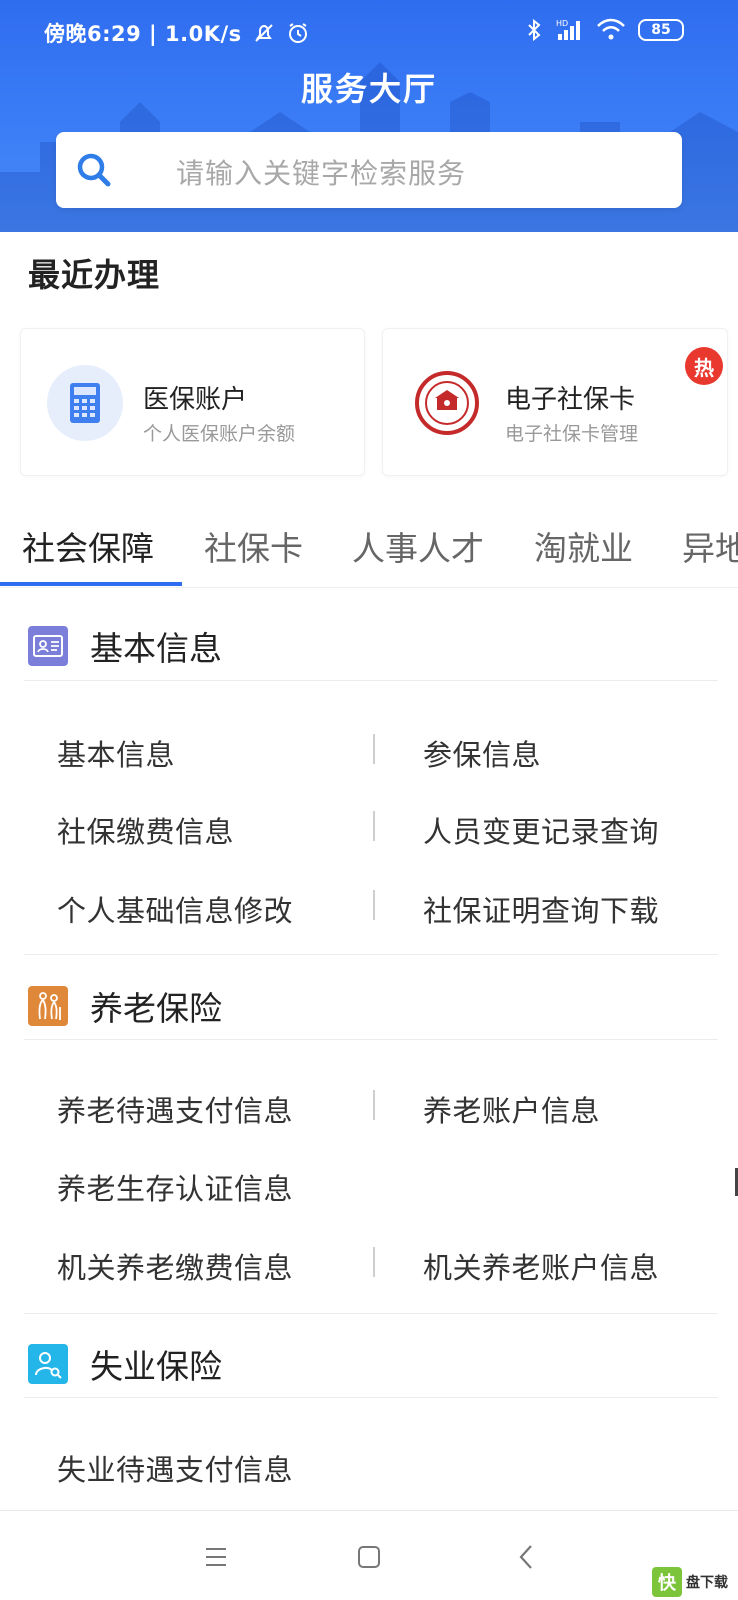 The image size is (738, 1600). I want to click on recent-card-medical-account: 医保账户 个人医保账户余额, so click(192, 402).